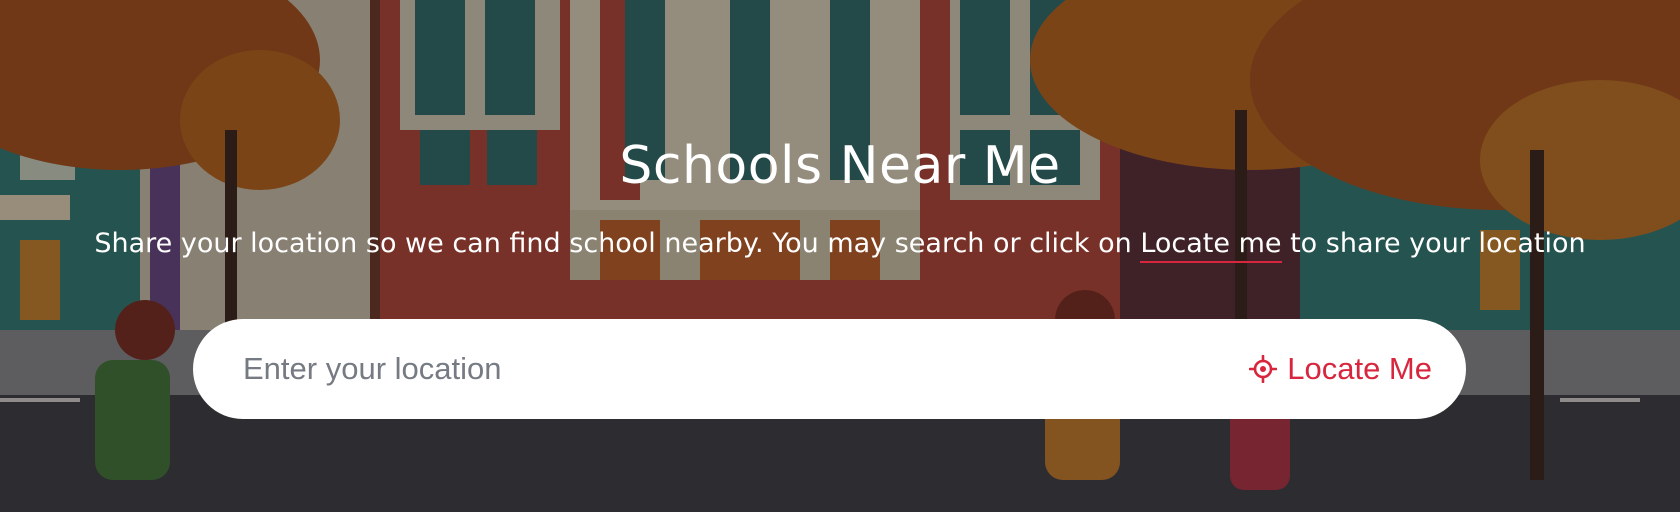 This screenshot has height=512, width=1680. Describe the element at coordinates (1263, 369) in the screenshot. I see `crosshair-icon` at that location.